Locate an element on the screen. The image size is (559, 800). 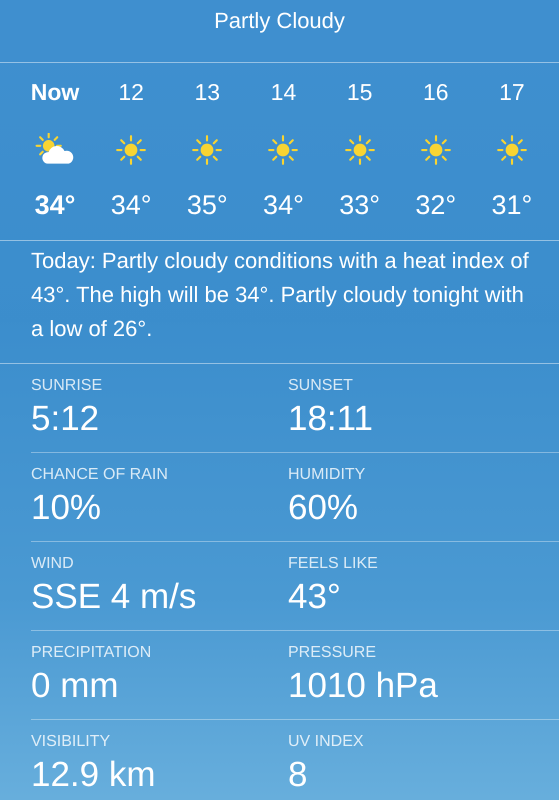
detail-value: 60% is located at coordinates (324, 508).